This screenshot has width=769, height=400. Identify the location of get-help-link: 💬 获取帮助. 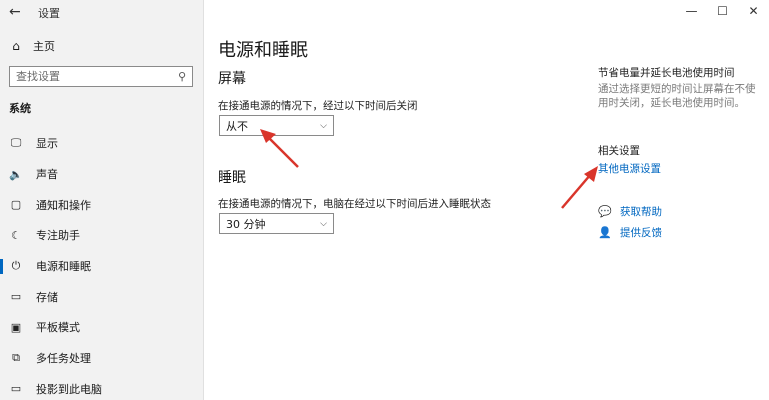
(630, 211).